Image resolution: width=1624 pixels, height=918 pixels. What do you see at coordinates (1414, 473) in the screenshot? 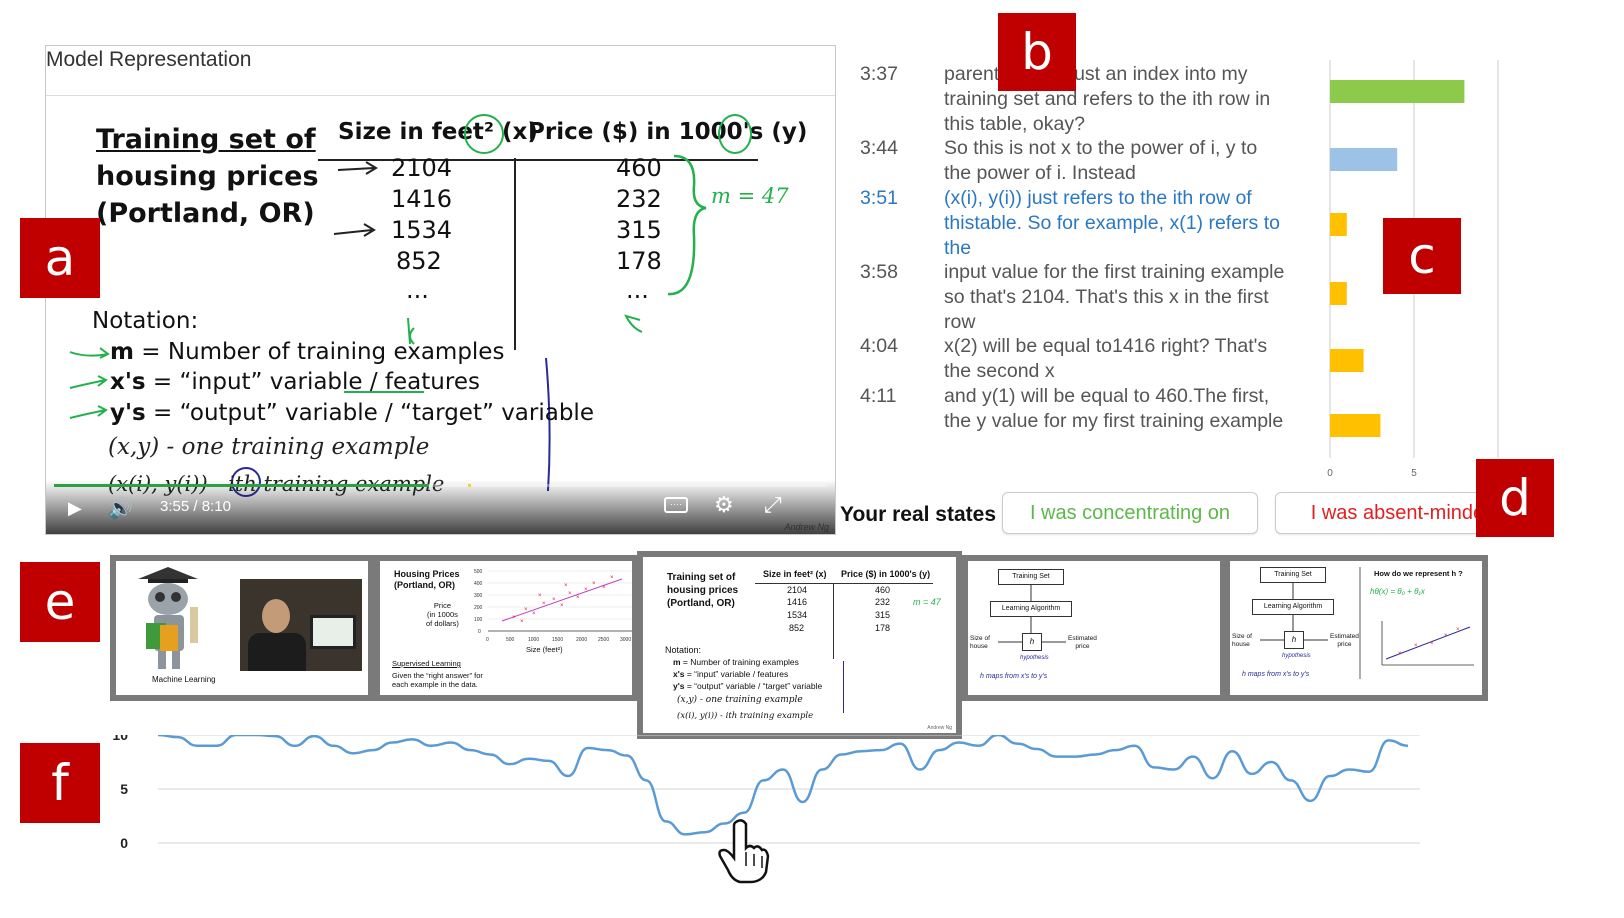
I see `bar-chart-tick-label: 5` at bounding box center [1414, 473].